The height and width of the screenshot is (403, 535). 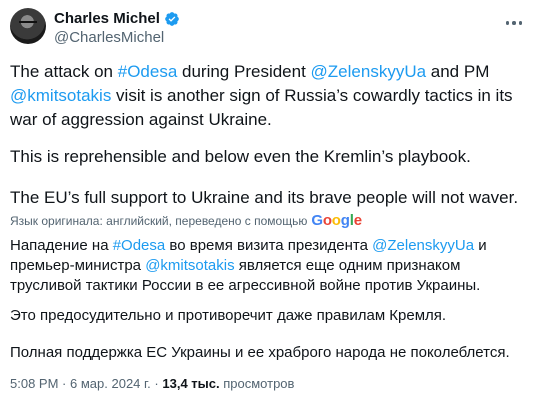 I want to click on mention-kmitsotakis: @kmitsotakis, so click(x=60, y=95).